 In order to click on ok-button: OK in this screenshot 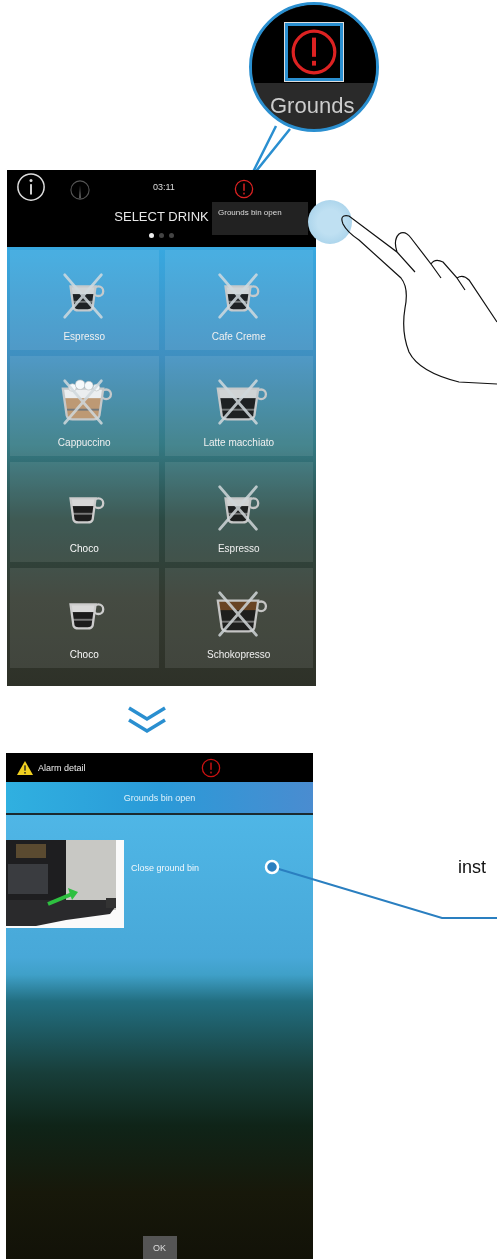, I will do `click(159, 1247)`.